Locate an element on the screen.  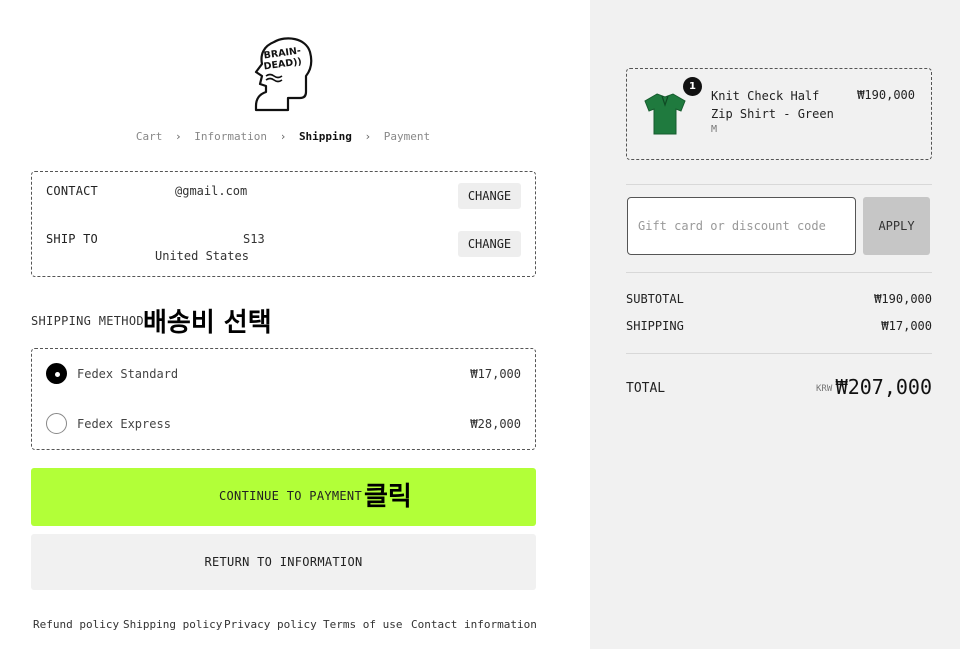
terms-of-use-link: Terms of use is located at coordinates (362, 624).